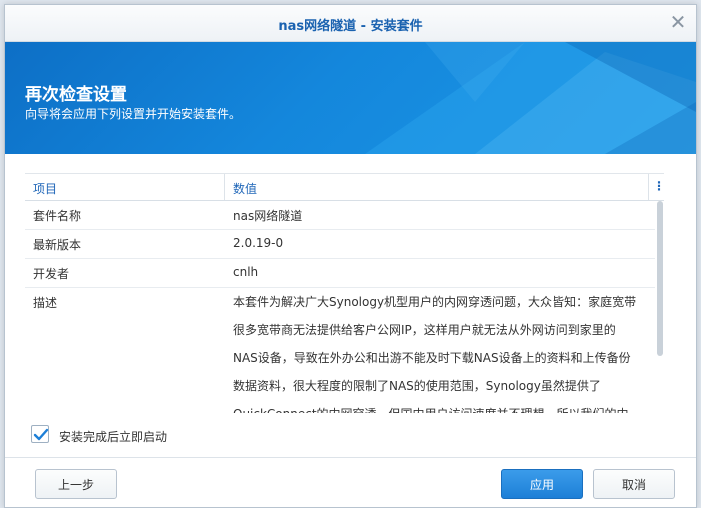 The image size is (701, 508). What do you see at coordinates (45, 188) in the screenshot?
I see `column-header-item: 项目` at bounding box center [45, 188].